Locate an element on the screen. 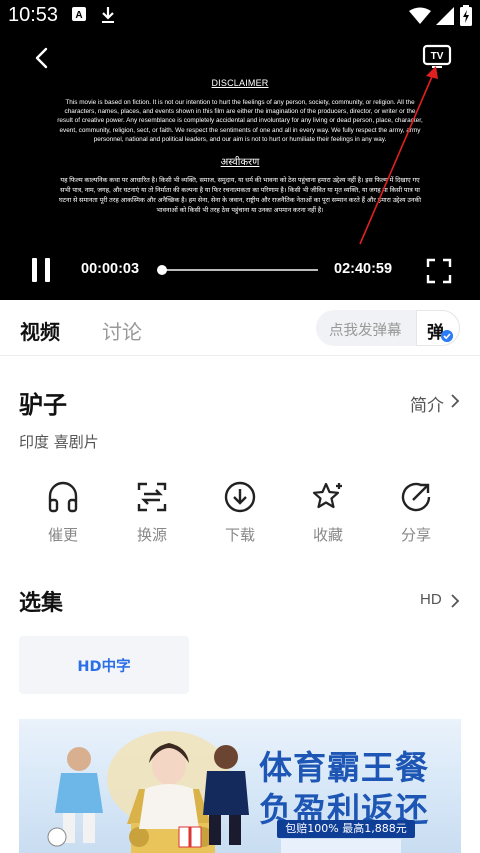 The height and width of the screenshot is (853, 480). progress-thumb is located at coordinates (162, 270).